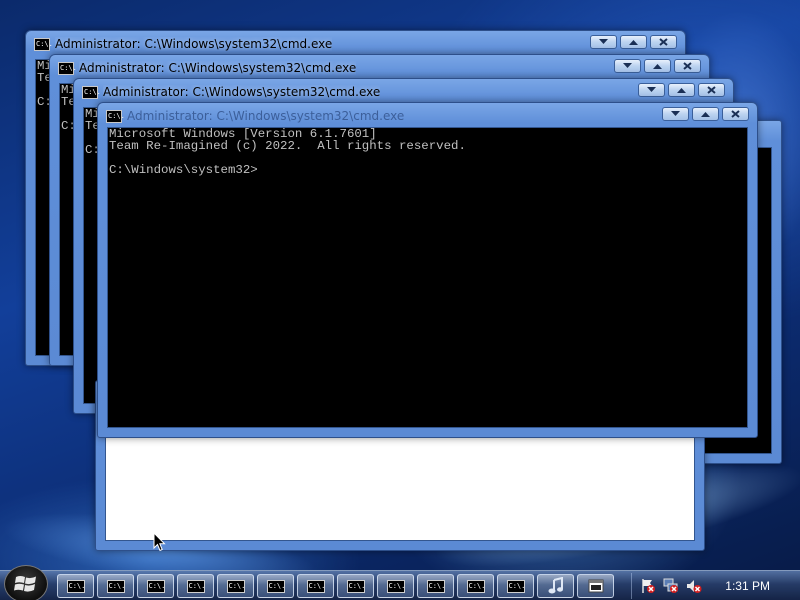  I want to click on start-button, so click(26, 582).